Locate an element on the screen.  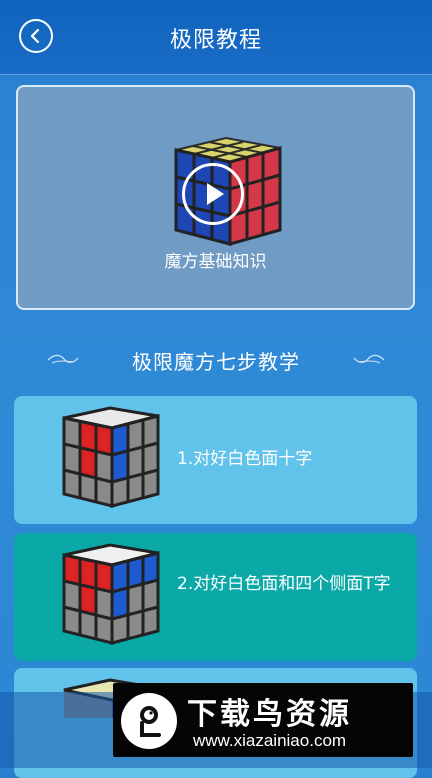
play-button is located at coordinates (213, 194).